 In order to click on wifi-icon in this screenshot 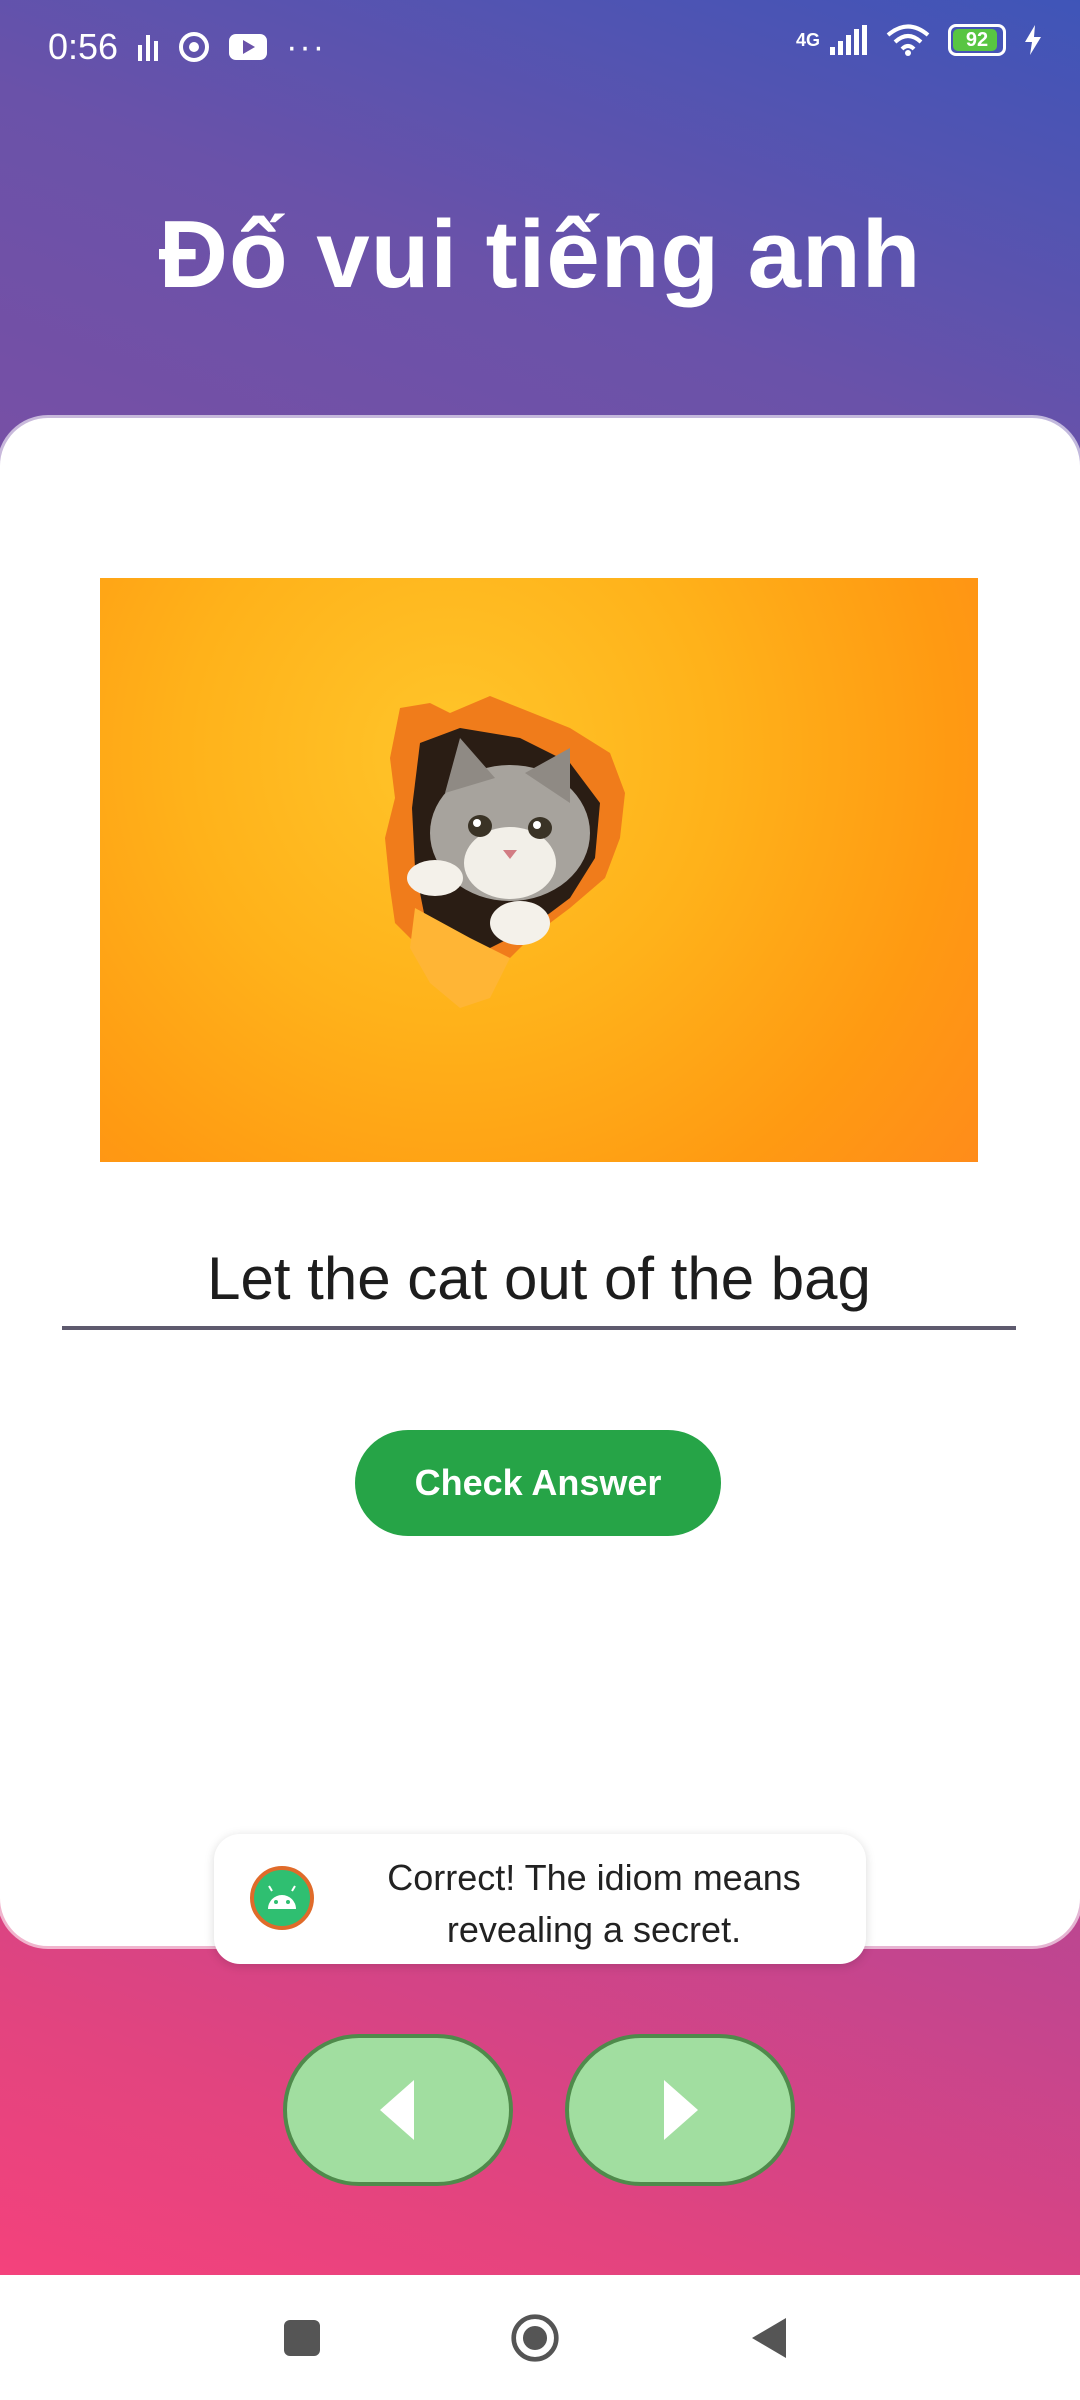, I will do `click(908, 40)`.